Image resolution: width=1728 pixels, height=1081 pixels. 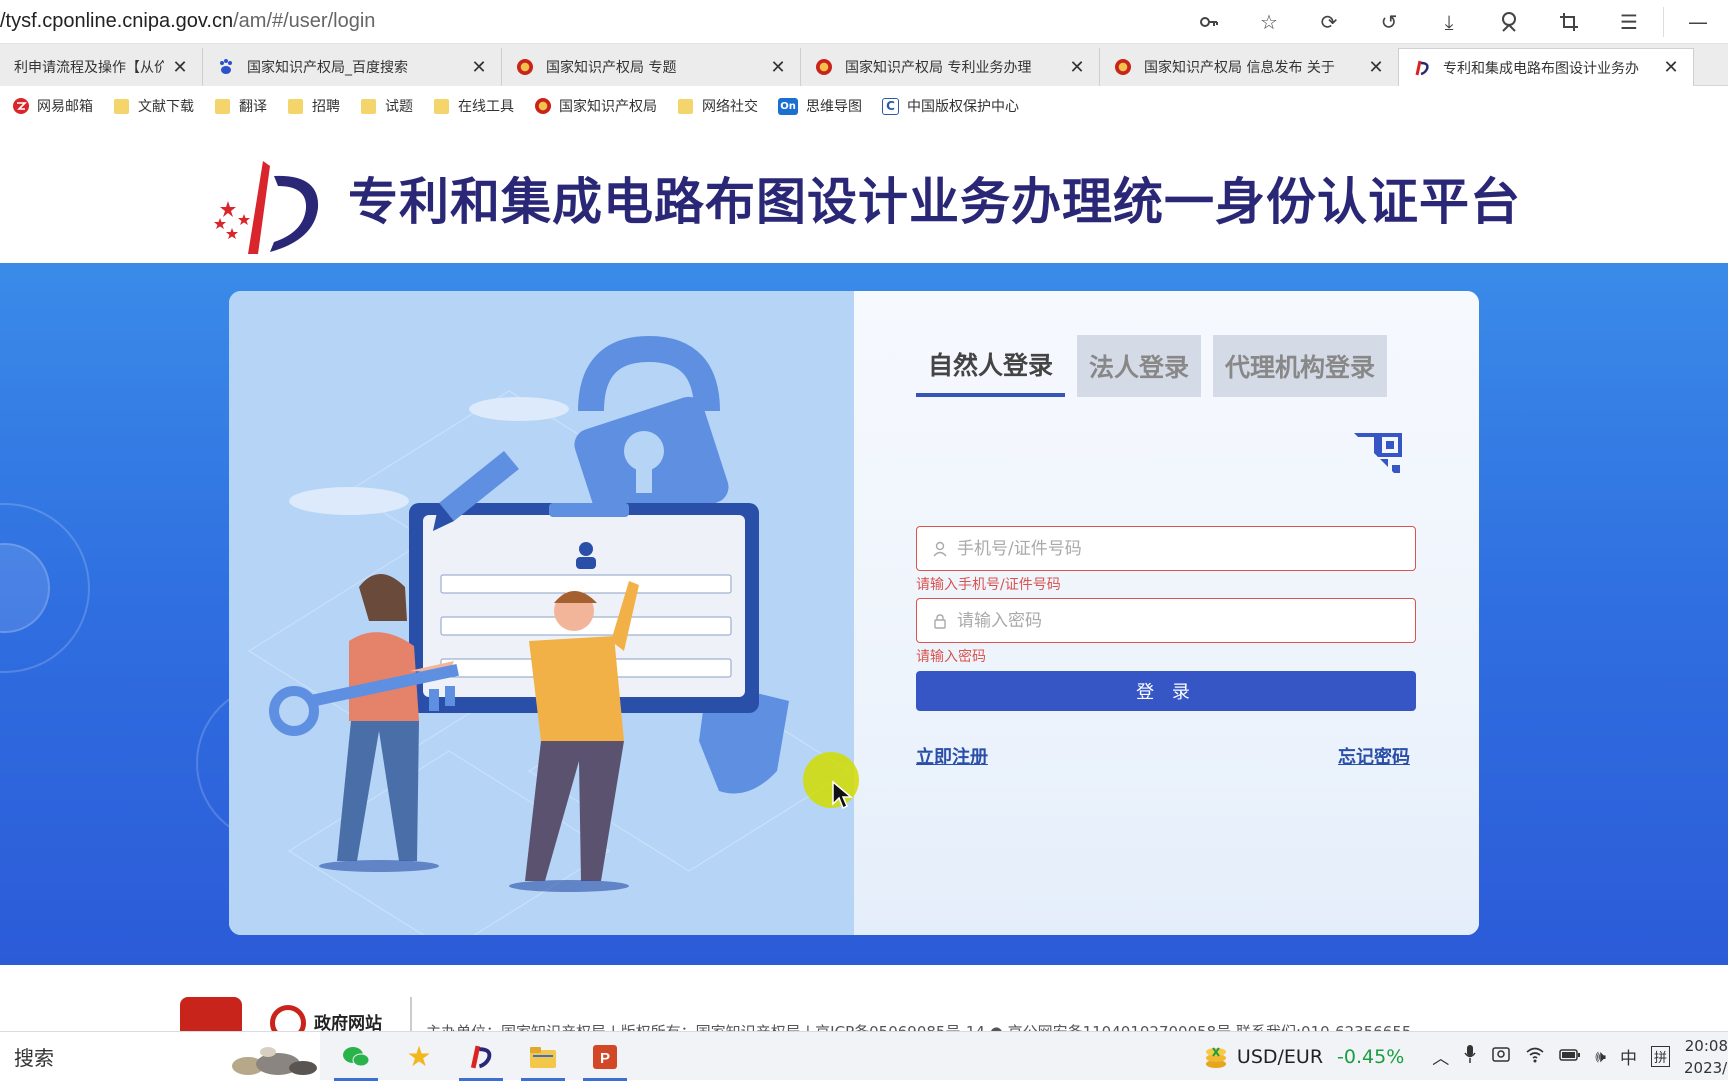 What do you see at coordinates (288, 1018) in the screenshot?
I see `gov-site-icon` at bounding box center [288, 1018].